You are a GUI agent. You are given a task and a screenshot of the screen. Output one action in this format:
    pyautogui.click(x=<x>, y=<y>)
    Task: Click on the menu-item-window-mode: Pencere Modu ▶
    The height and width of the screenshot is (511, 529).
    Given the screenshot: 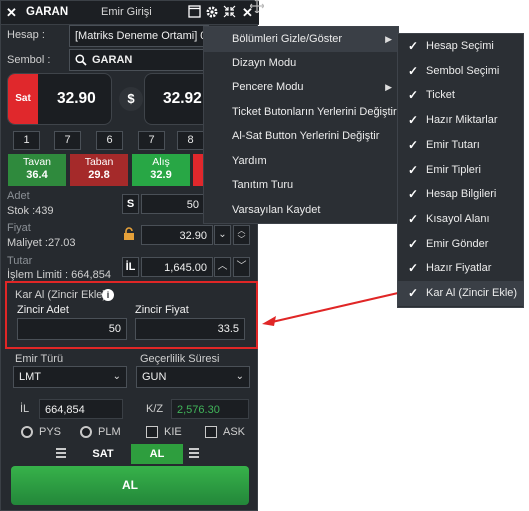 What is the action you would take?
    pyautogui.click(x=301, y=87)
    